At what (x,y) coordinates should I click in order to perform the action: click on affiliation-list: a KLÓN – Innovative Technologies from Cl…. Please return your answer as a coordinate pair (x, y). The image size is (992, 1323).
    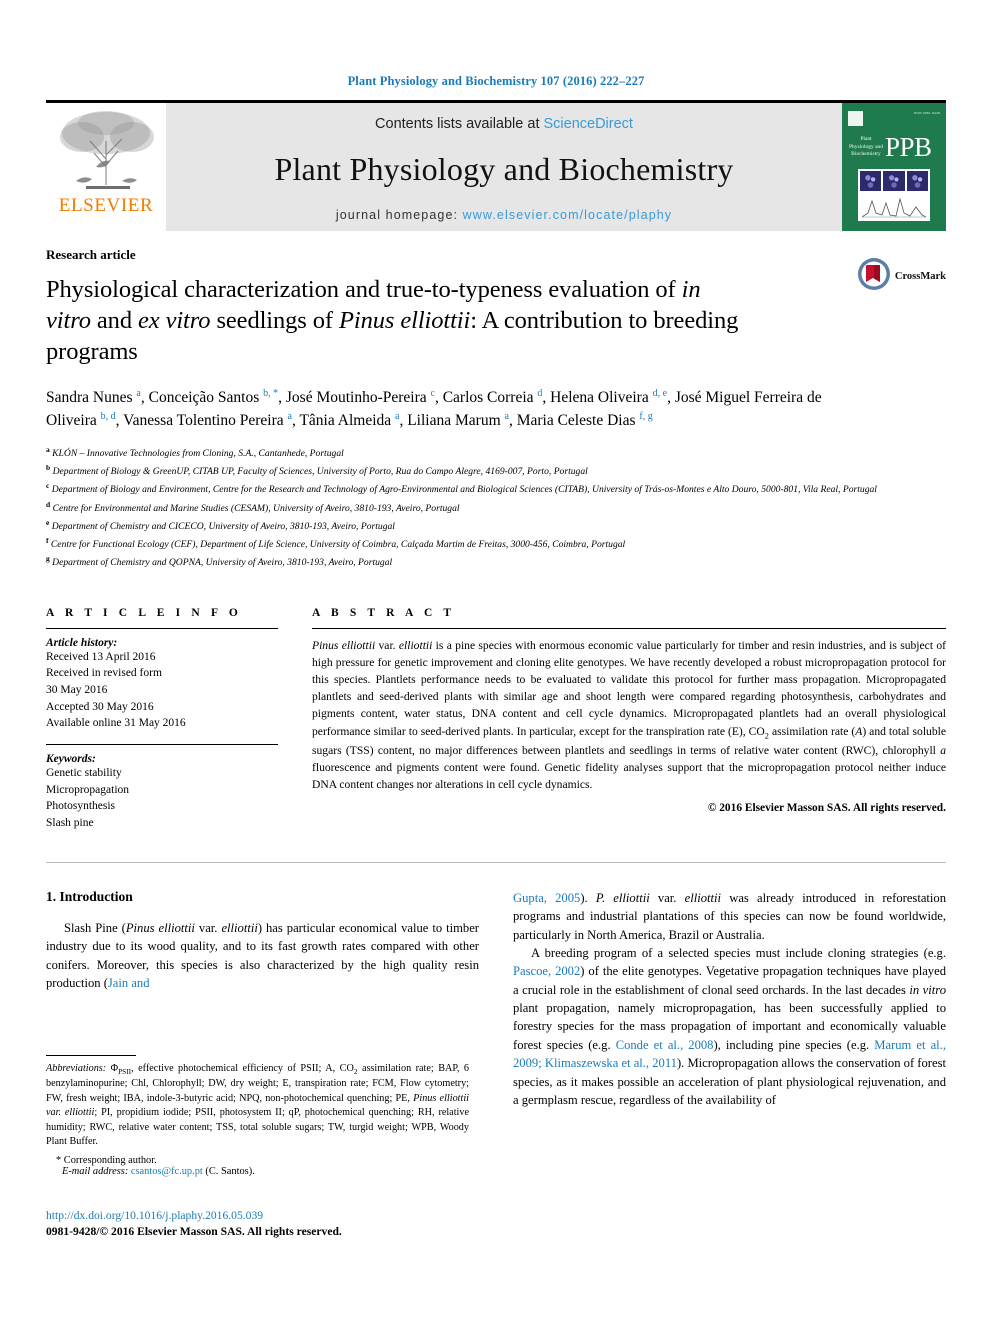
    Looking at the image, I should click on (496, 507).